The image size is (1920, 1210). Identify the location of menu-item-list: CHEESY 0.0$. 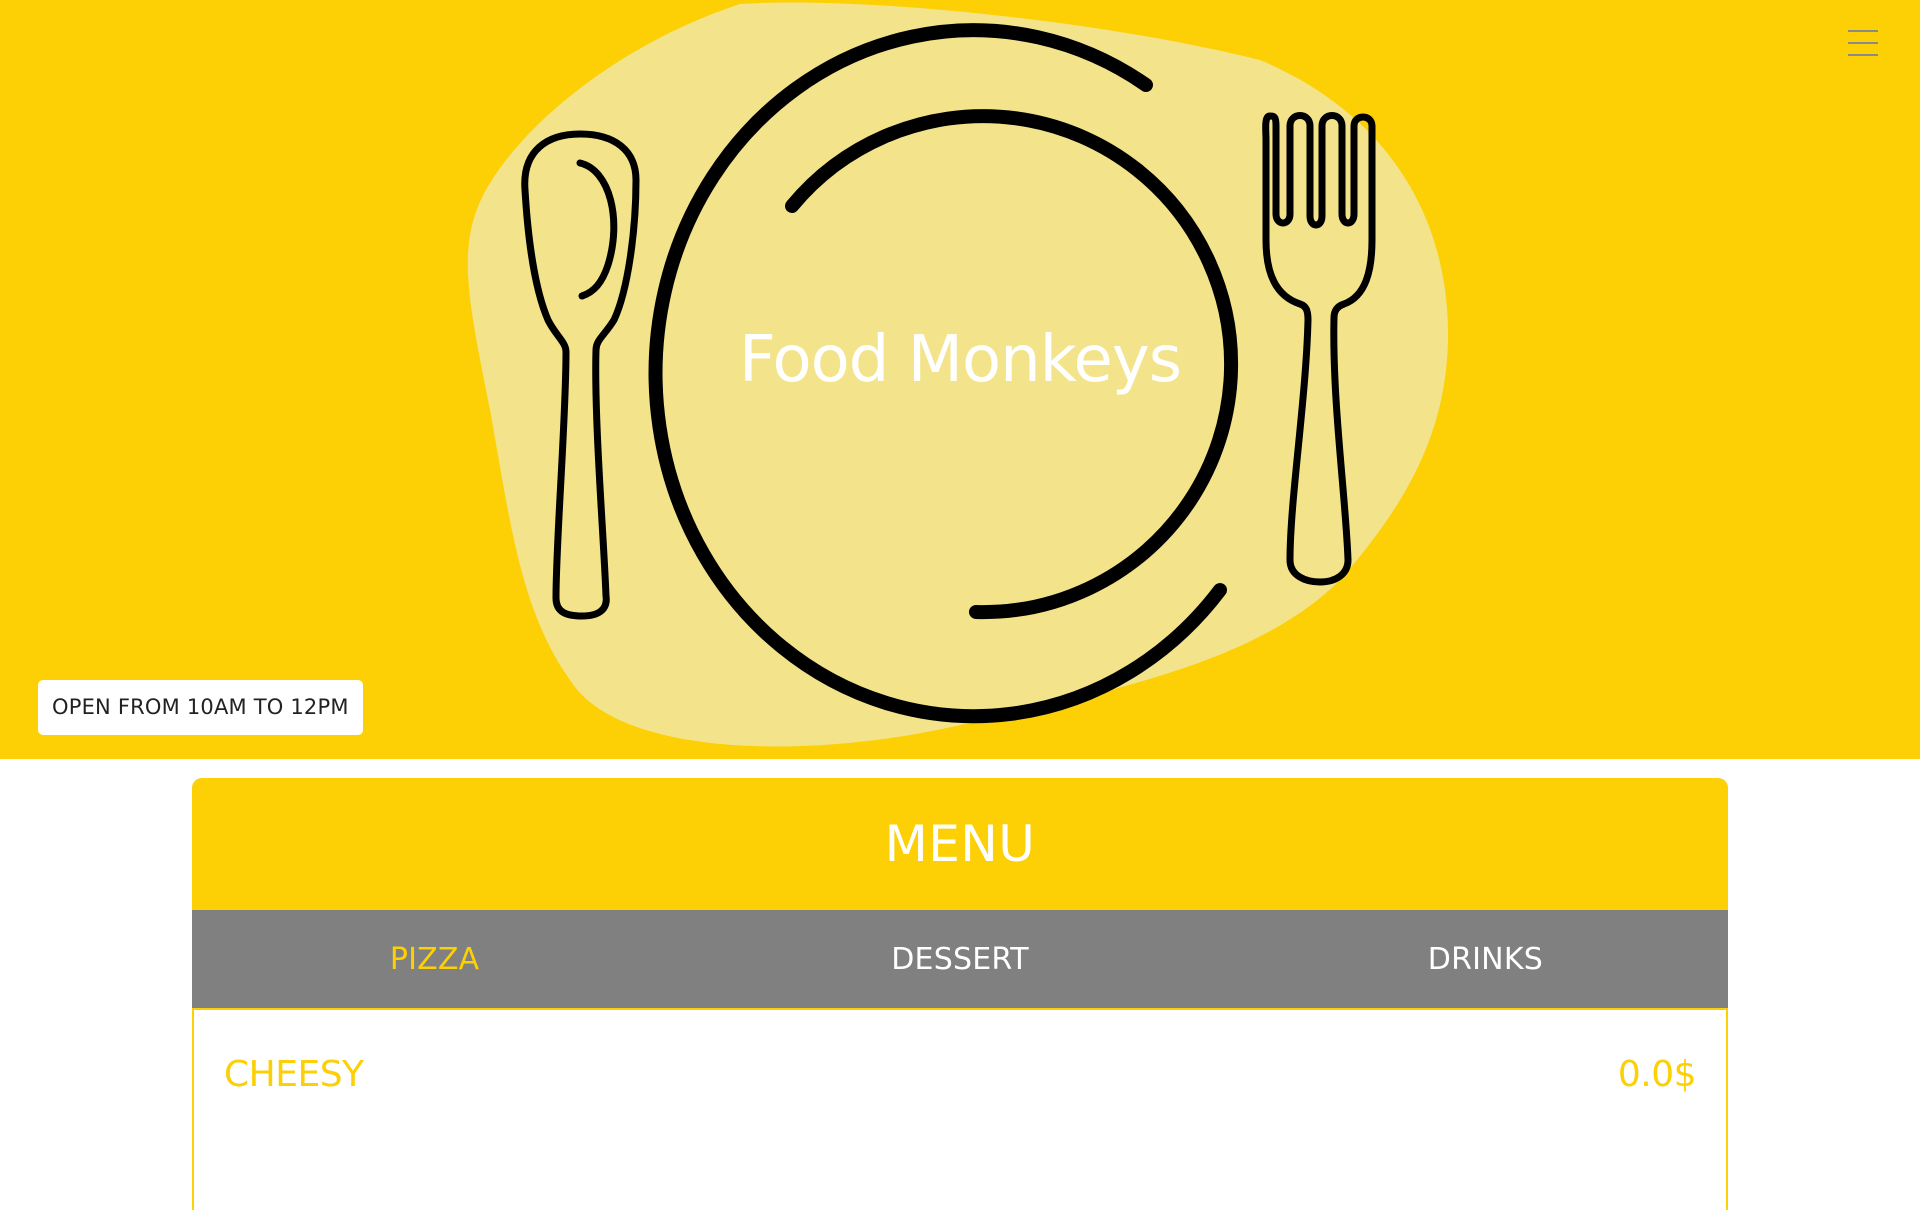
(960, 1110).